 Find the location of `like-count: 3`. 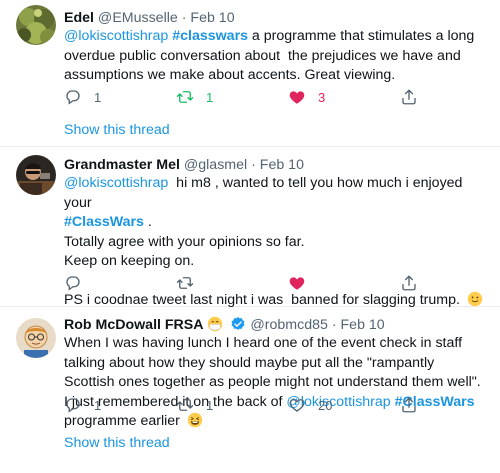

like-count: 3 is located at coordinates (322, 97).